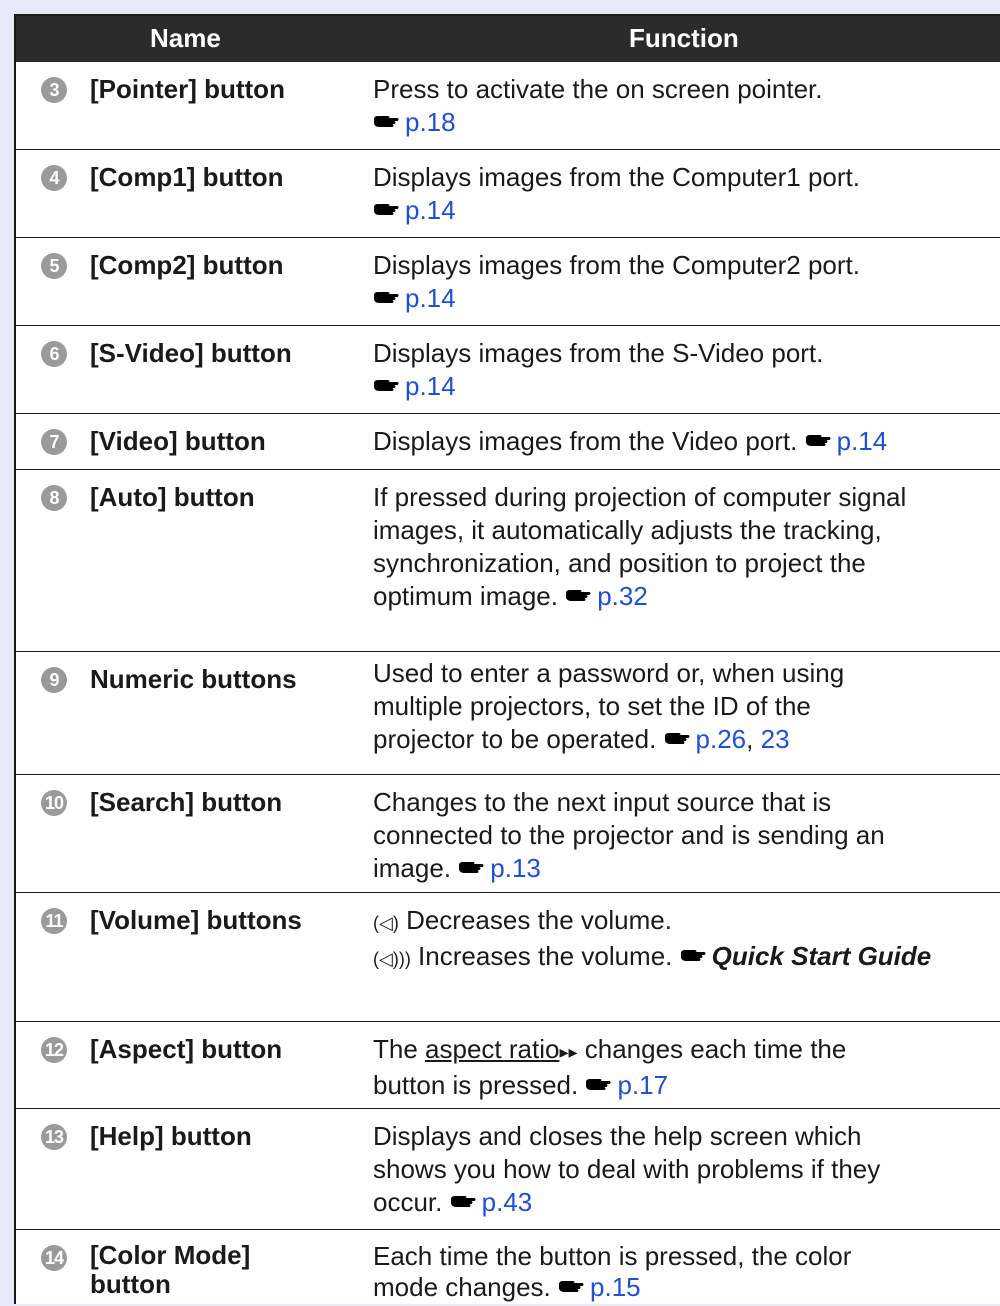 The image size is (1000, 1306). What do you see at coordinates (54, 266) in the screenshot?
I see `number-badge: 5` at bounding box center [54, 266].